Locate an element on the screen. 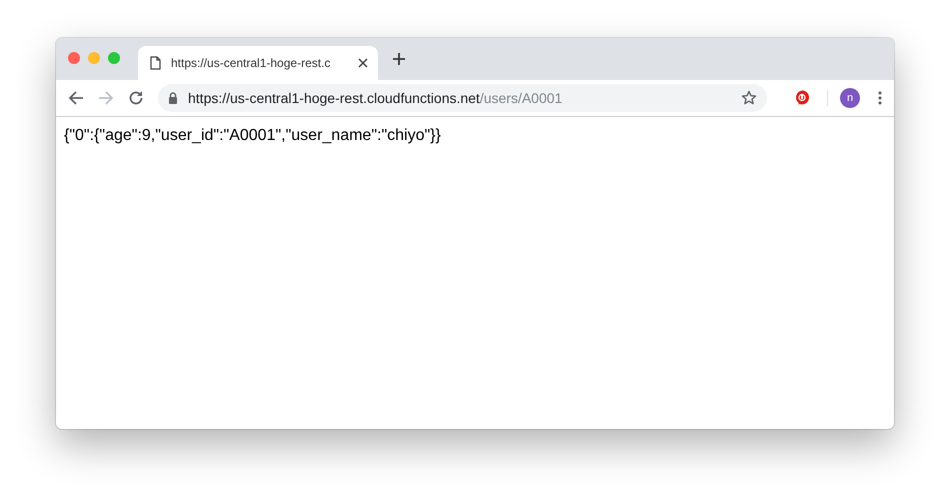 The height and width of the screenshot is (503, 950). document-icon is located at coordinates (155, 63).